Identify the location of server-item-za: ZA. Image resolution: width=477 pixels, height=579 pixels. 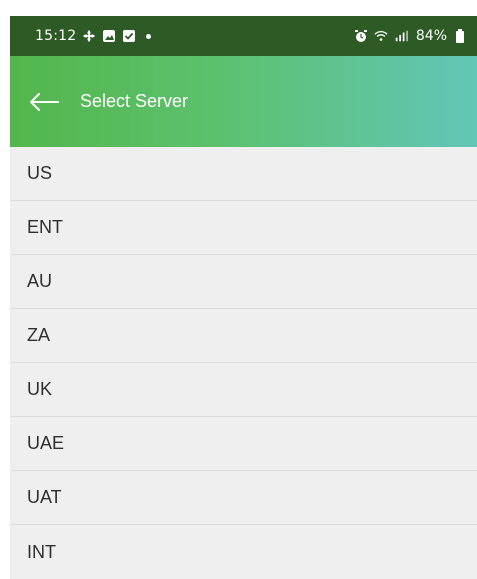
(243, 336).